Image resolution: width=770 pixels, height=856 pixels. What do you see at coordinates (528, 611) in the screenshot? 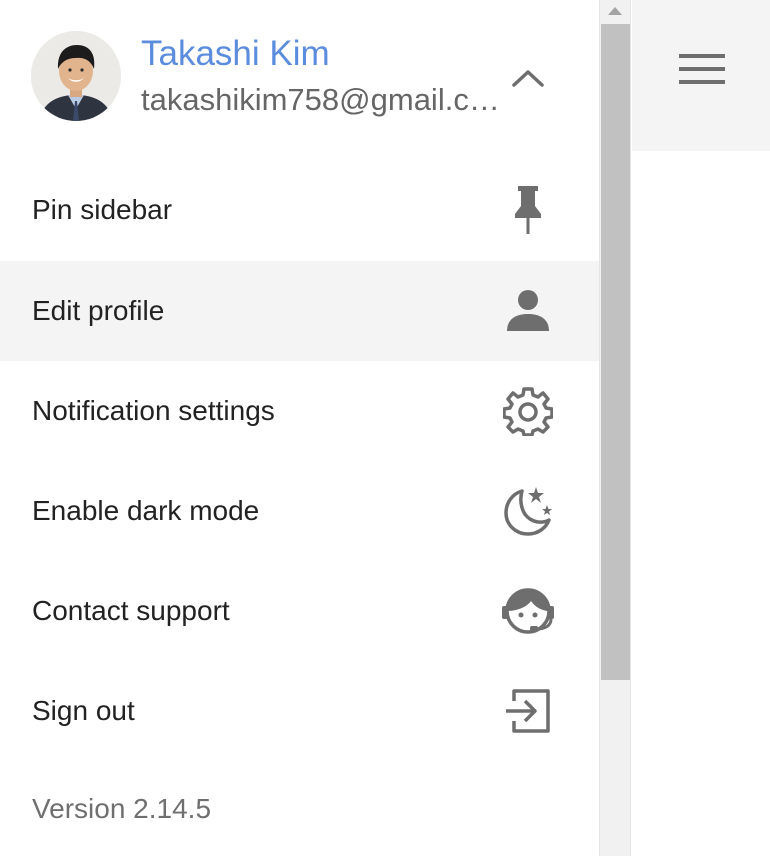
I see `support-agent-icon` at bounding box center [528, 611].